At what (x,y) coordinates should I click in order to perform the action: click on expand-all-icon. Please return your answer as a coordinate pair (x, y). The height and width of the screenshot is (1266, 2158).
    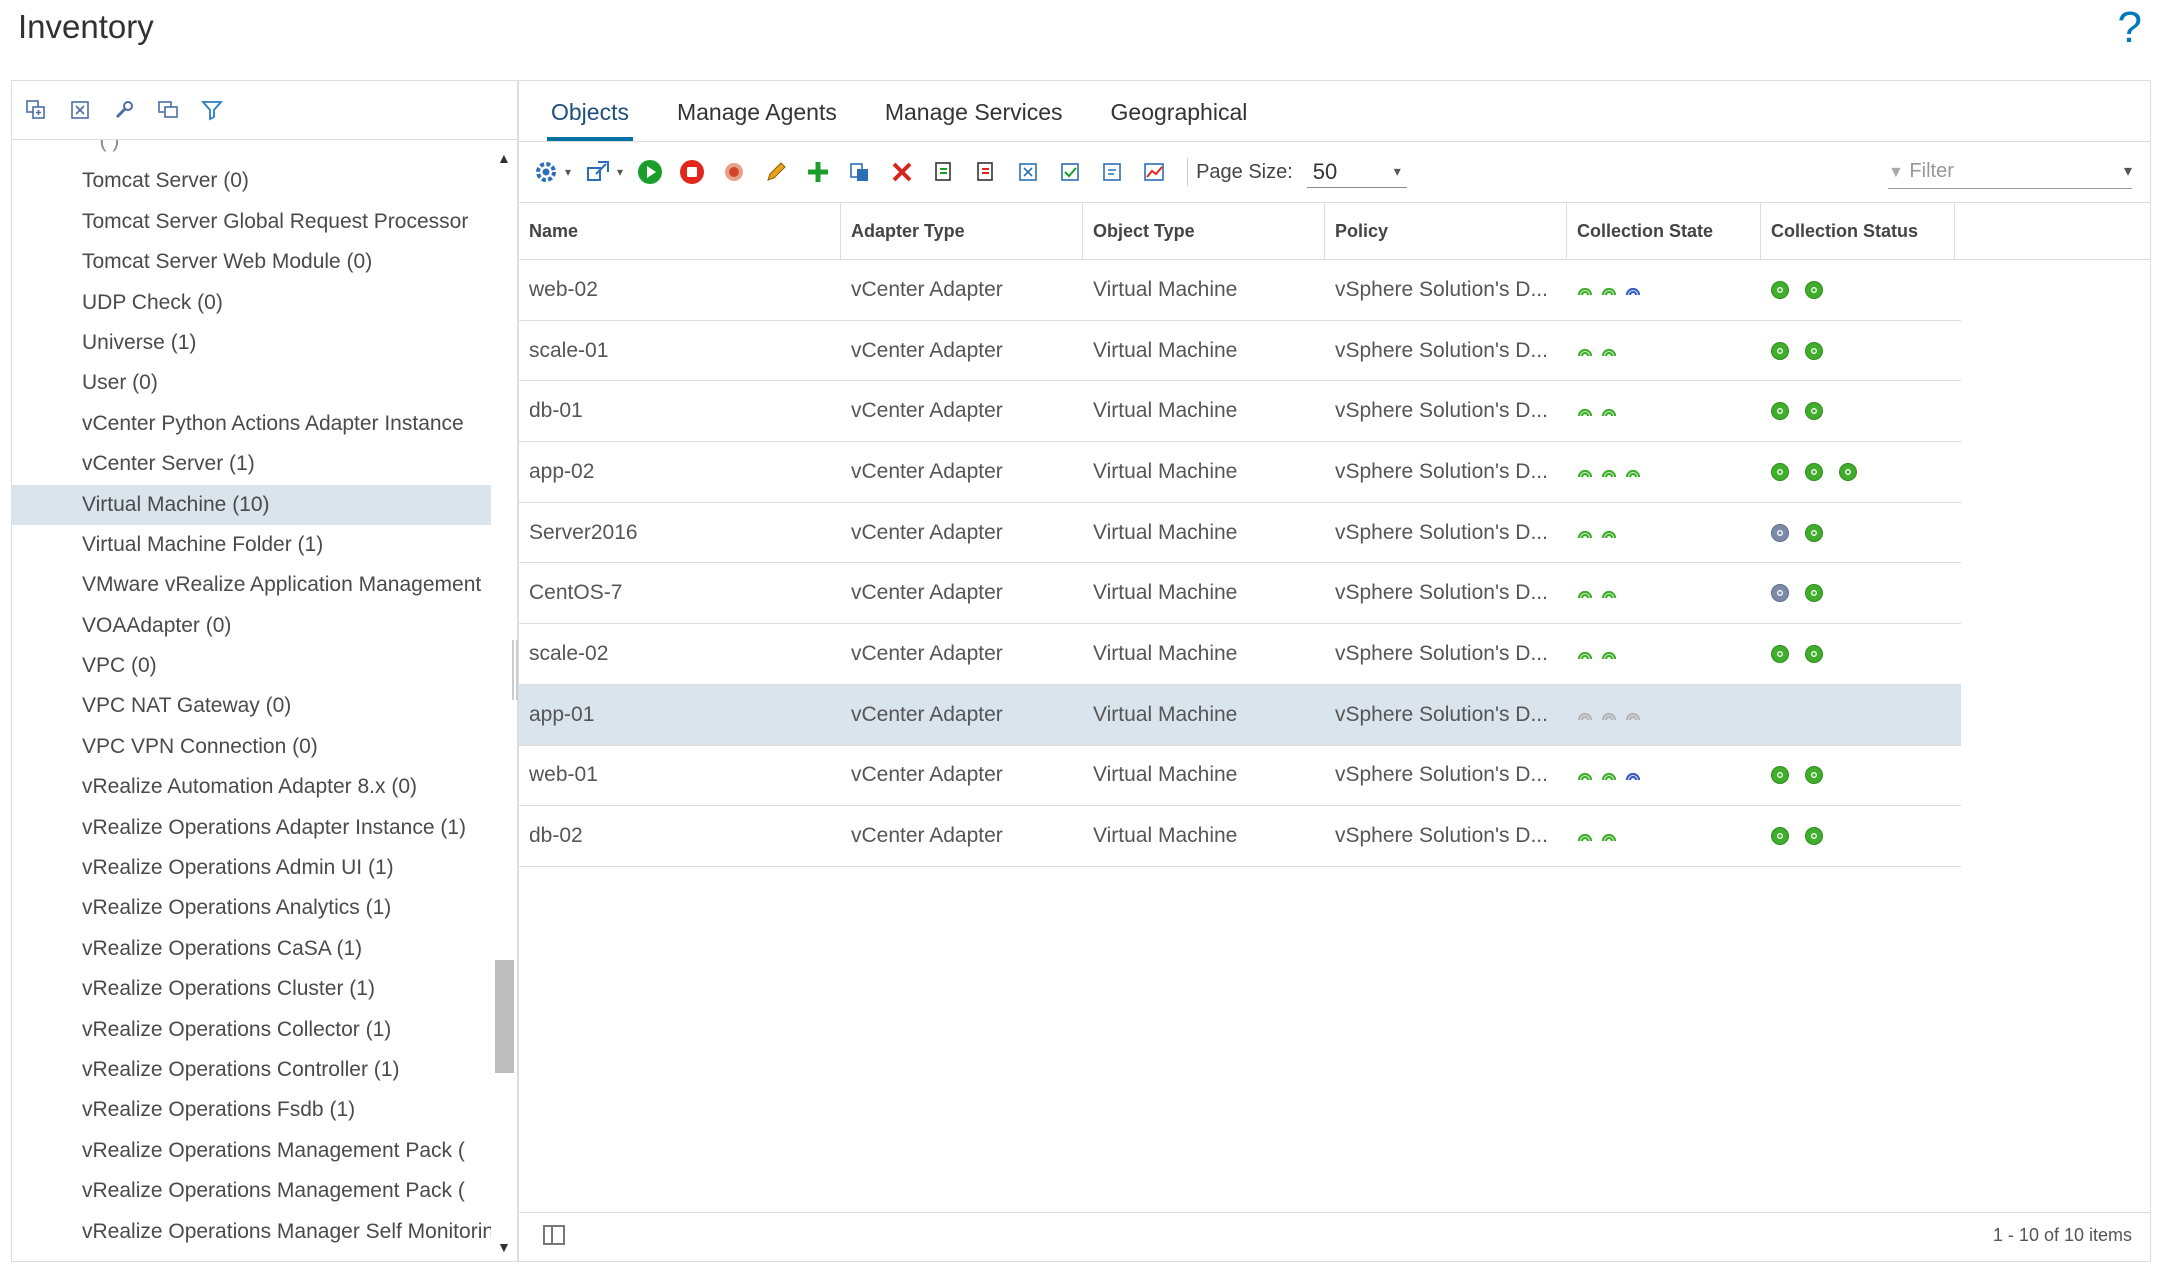
    Looking at the image, I should click on (36, 110).